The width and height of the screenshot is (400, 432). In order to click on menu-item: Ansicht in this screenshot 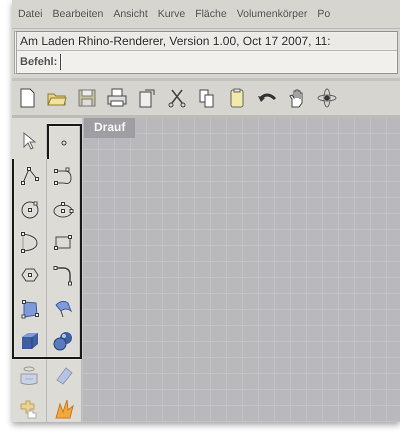, I will do `click(130, 14)`.